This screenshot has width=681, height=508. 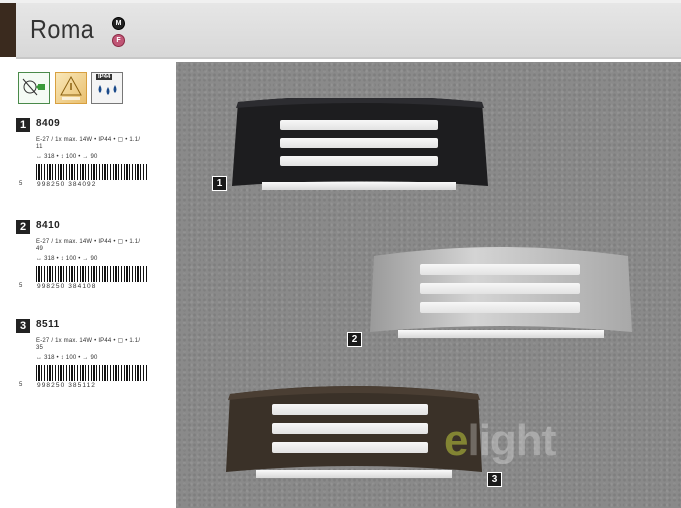 I want to click on product-spec-line: 11, so click(x=39, y=147).